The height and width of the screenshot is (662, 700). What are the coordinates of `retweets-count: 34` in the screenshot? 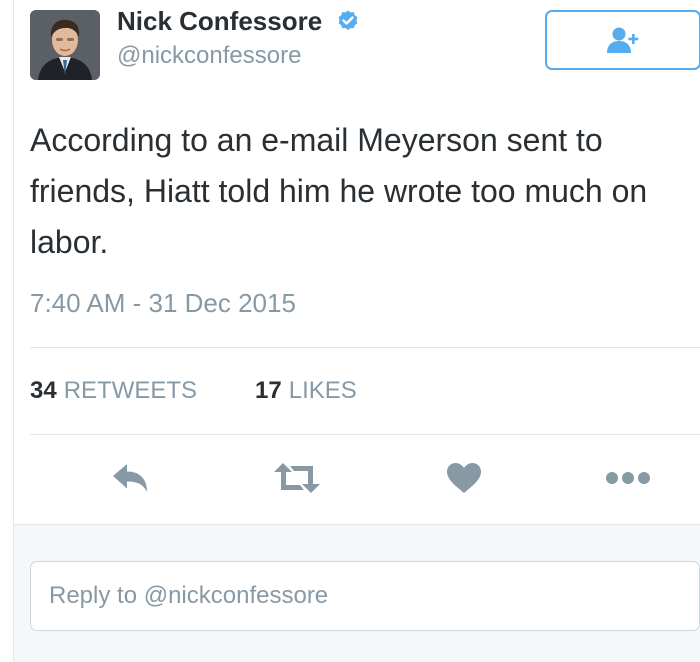 It's located at (43, 390).